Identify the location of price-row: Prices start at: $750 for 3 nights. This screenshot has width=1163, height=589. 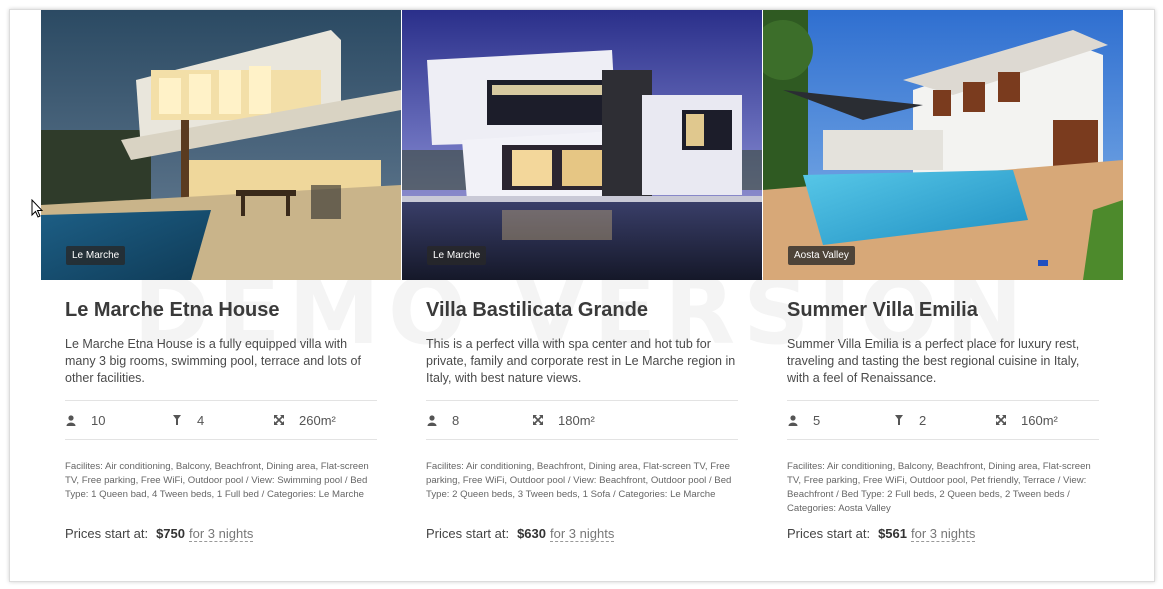
(221, 534).